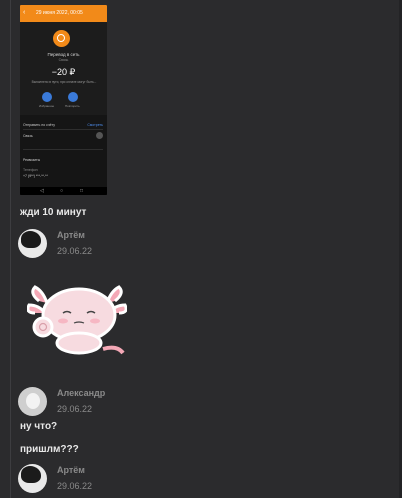 This screenshot has width=402, height=498. I want to click on nav-home-icon: ○, so click(62, 191).